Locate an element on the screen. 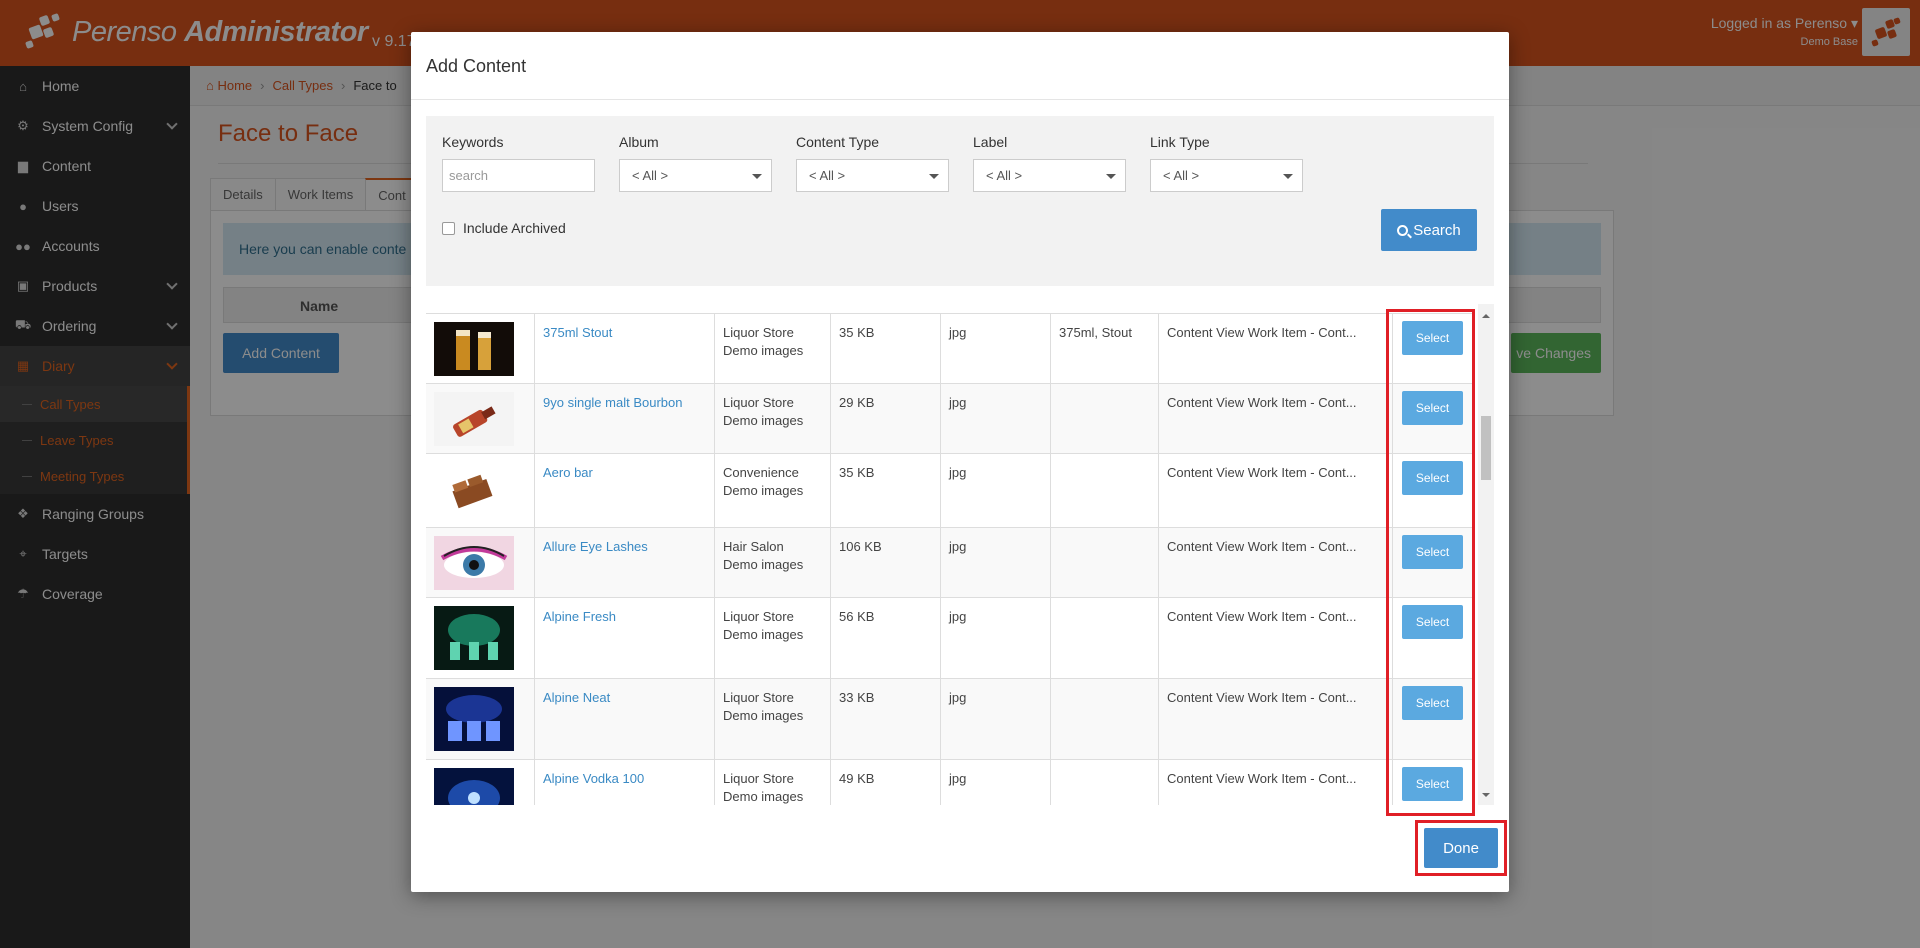  keywords-input: search is located at coordinates (518, 175).